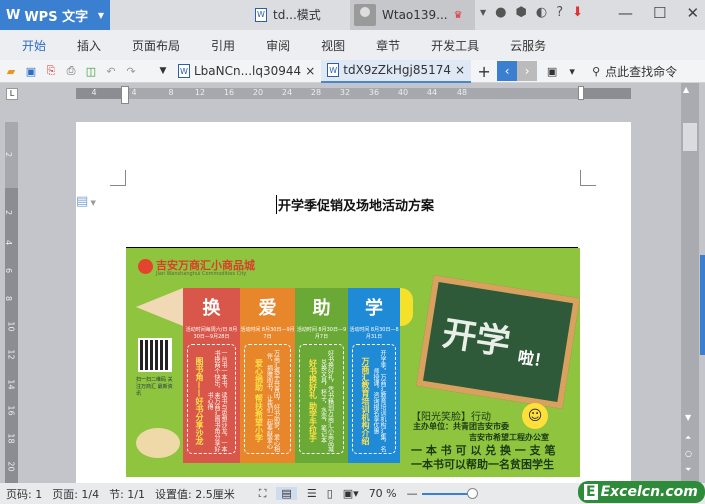  What do you see at coordinates (352, 45) in the screenshot?
I see `ribbon-menu: 开始 插入 页面布局 引用 审阅 视图 章节 开发工具 云服务` at bounding box center [352, 45].